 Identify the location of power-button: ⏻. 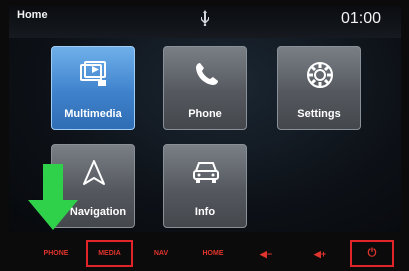
(372, 253).